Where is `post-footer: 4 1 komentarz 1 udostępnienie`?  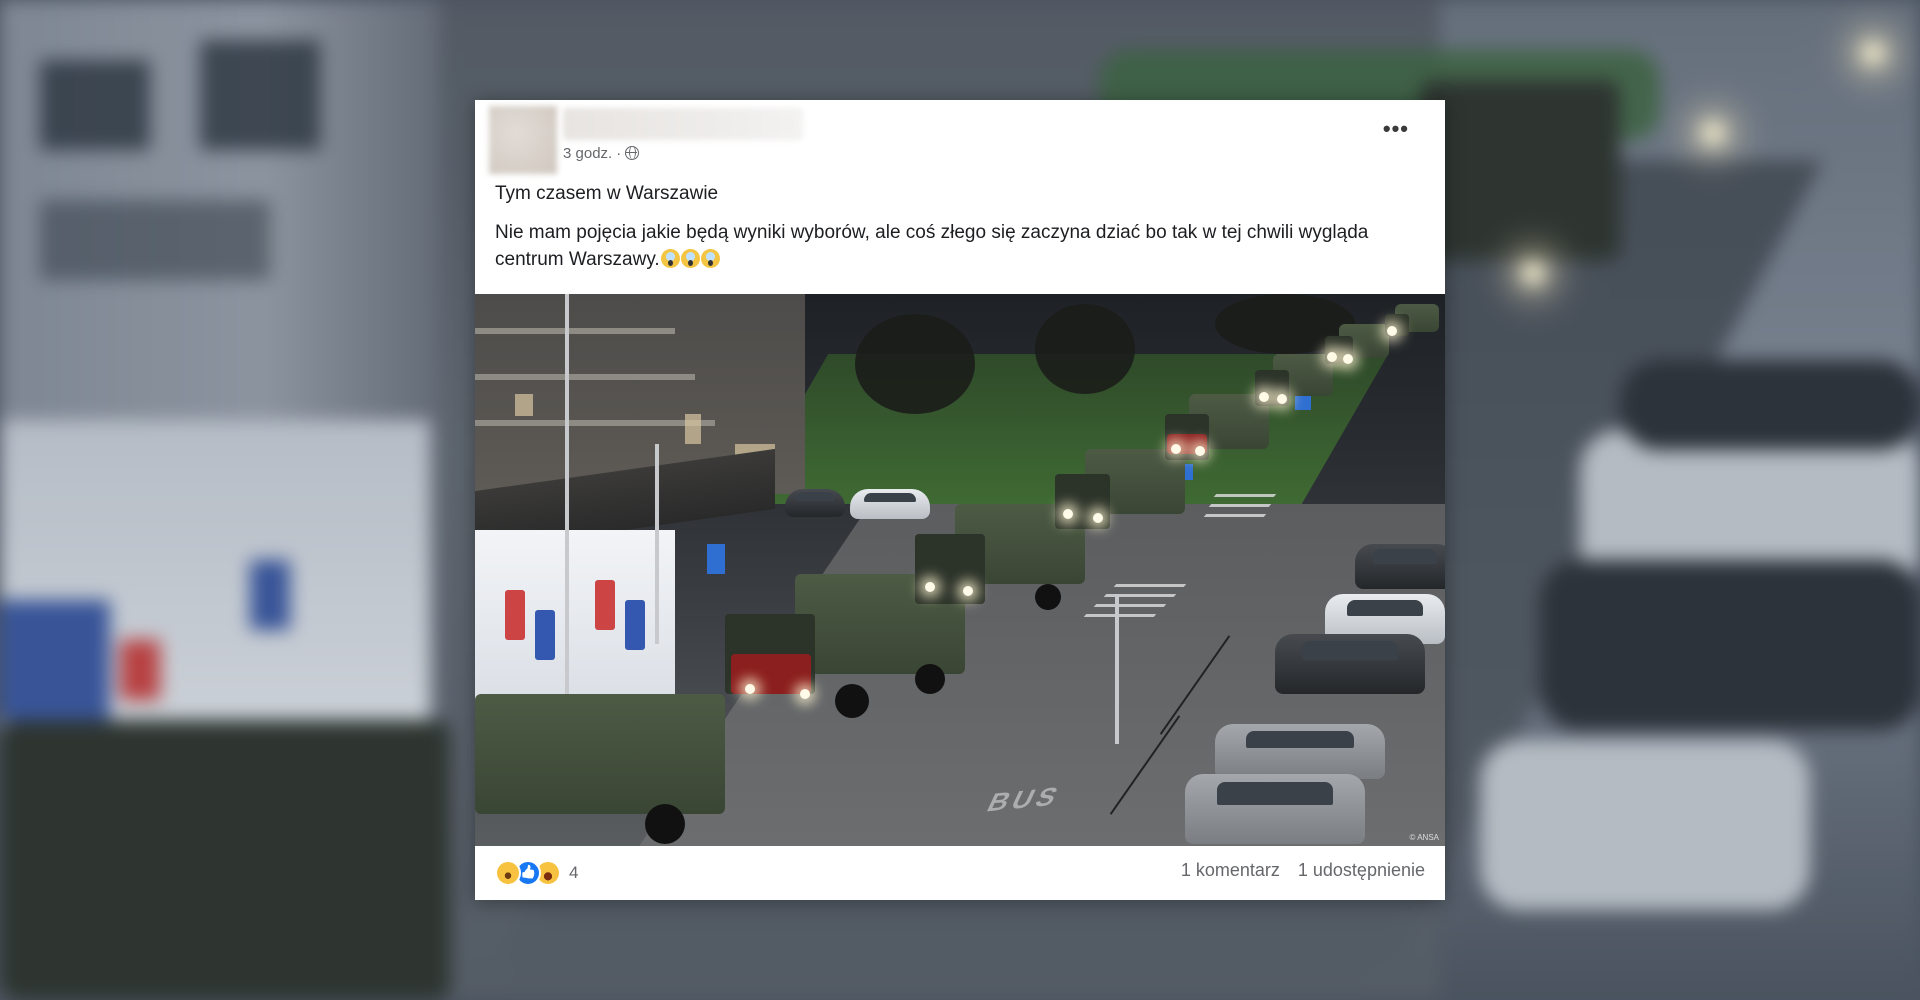 post-footer: 4 1 komentarz 1 udostępnienie is located at coordinates (960, 873).